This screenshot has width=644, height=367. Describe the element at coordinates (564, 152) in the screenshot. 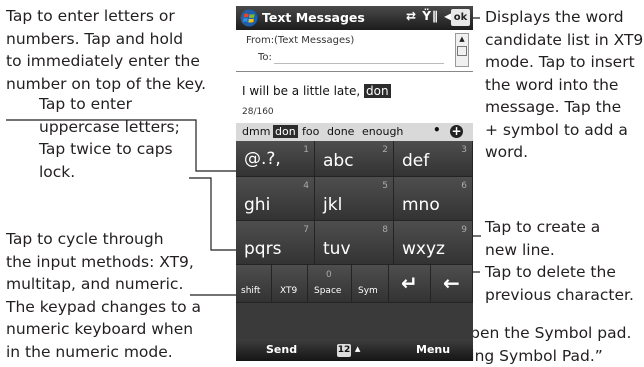

I see `callout-line: word.` at that location.